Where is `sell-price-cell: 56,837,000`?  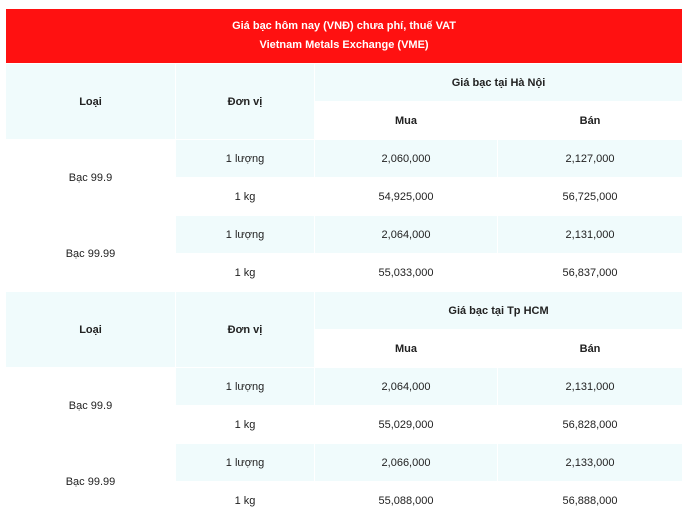 sell-price-cell: 56,837,000 is located at coordinates (590, 272).